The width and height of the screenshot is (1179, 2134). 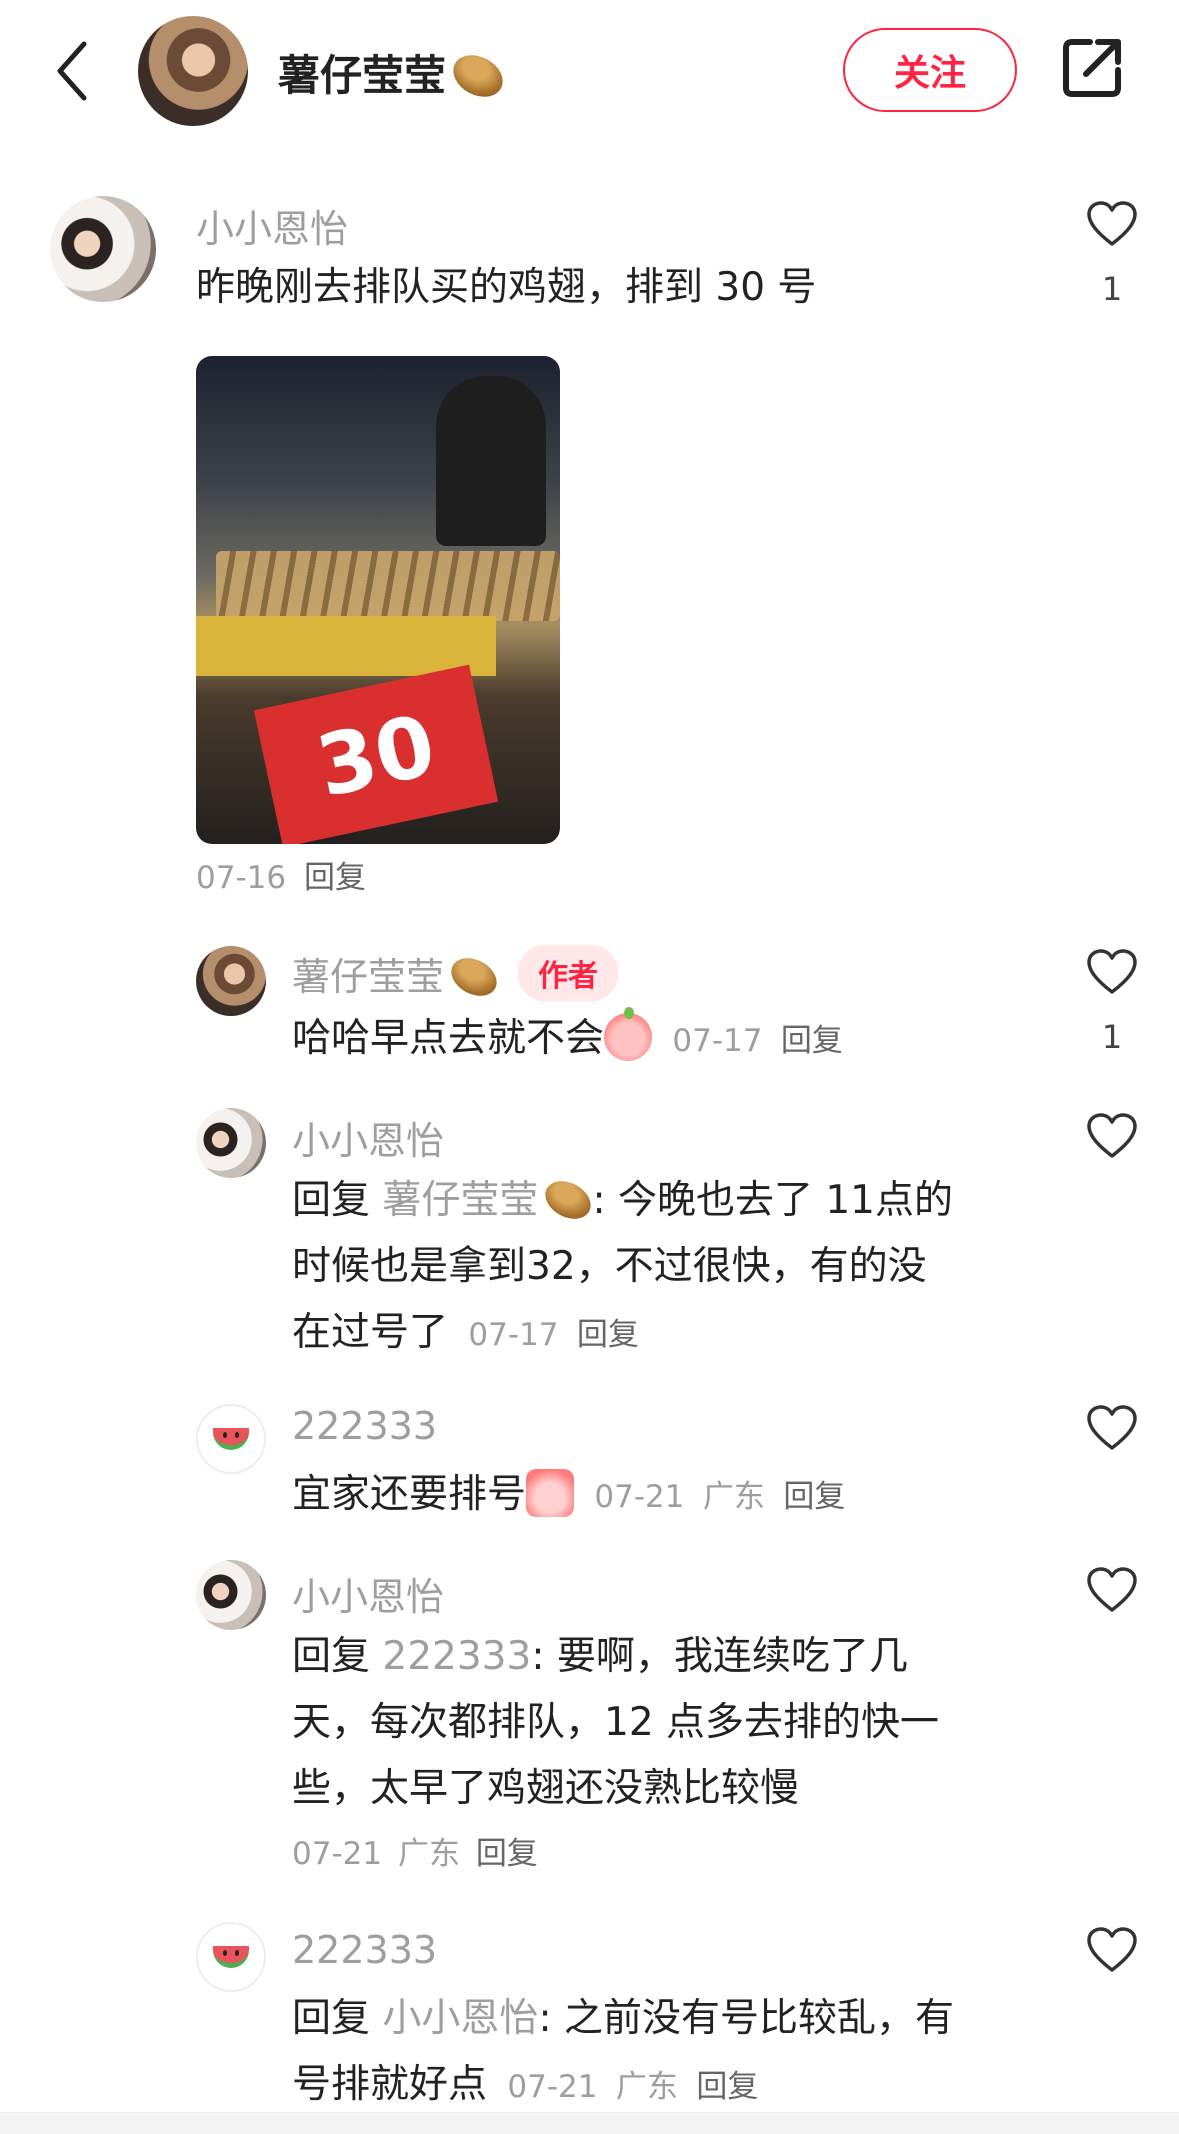 What do you see at coordinates (394, 73) in the screenshot?
I see `author-name: 薯仔莹莹` at bounding box center [394, 73].